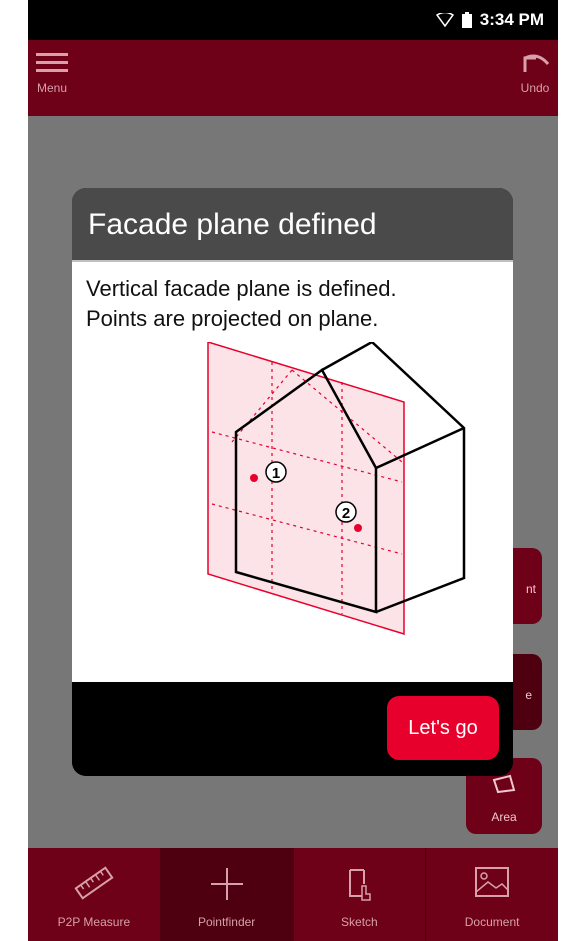 The width and height of the screenshot is (565, 941). I want to click on bottom-nav: P2P Measure Pointfinder Sketch Document, so click(293, 894).